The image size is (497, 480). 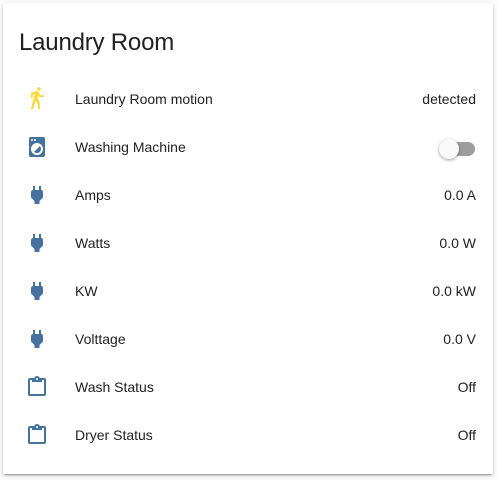 What do you see at coordinates (100, 339) in the screenshot?
I see `entity-name: Volttage` at bounding box center [100, 339].